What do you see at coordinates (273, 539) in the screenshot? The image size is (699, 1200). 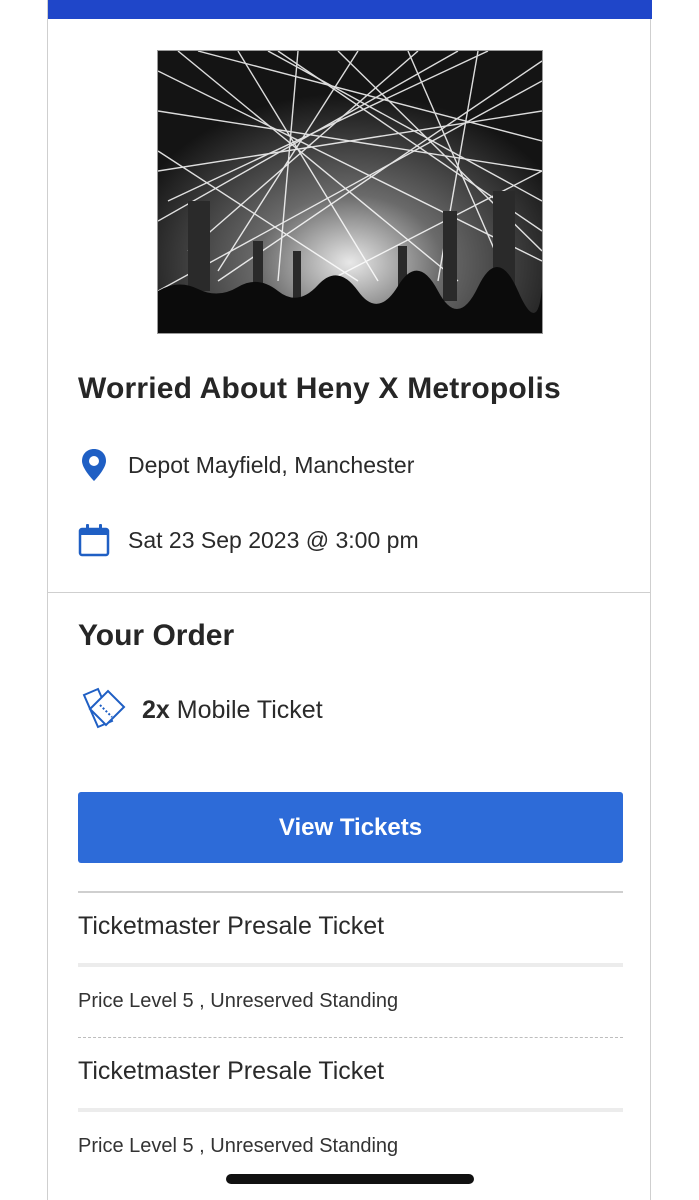 I see `datetime-text: Sat 23 Sep 2023 @ 3:00 pm` at bounding box center [273, 539].